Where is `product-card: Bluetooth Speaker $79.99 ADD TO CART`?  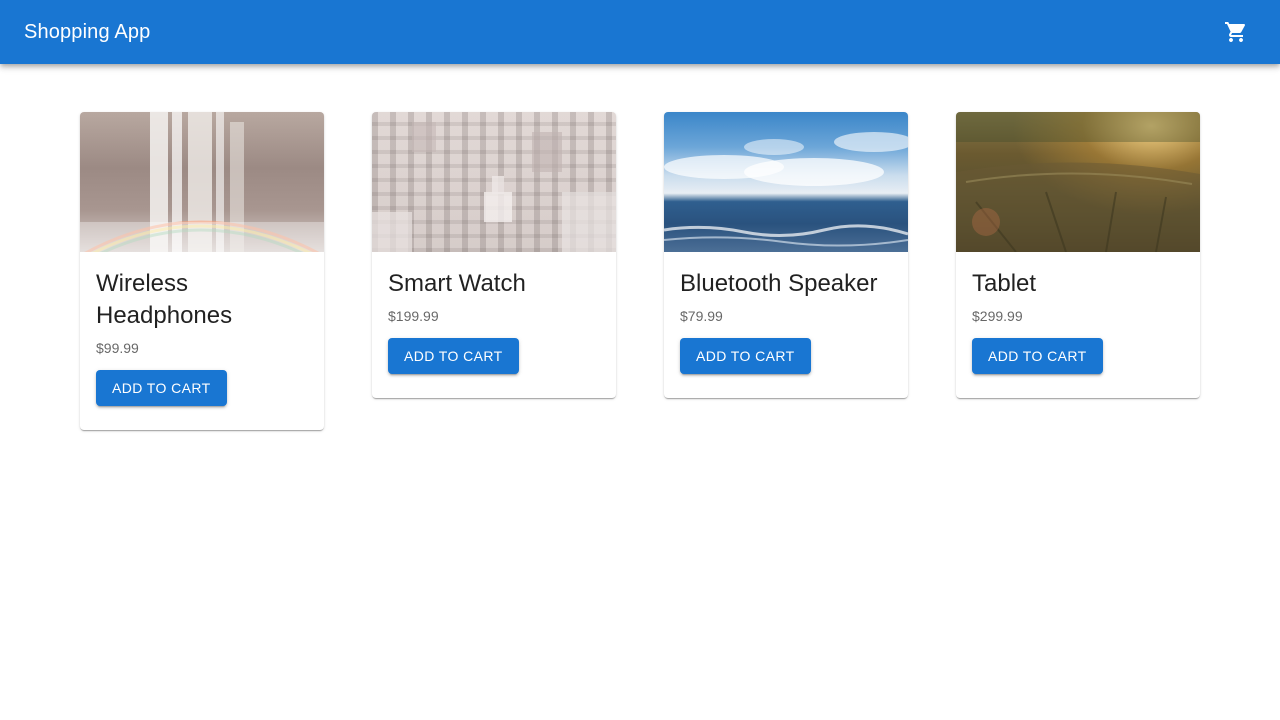
product-card: Bluetooth Speaker $79.99 ADD TO CART is located at coordinates (786, 255).